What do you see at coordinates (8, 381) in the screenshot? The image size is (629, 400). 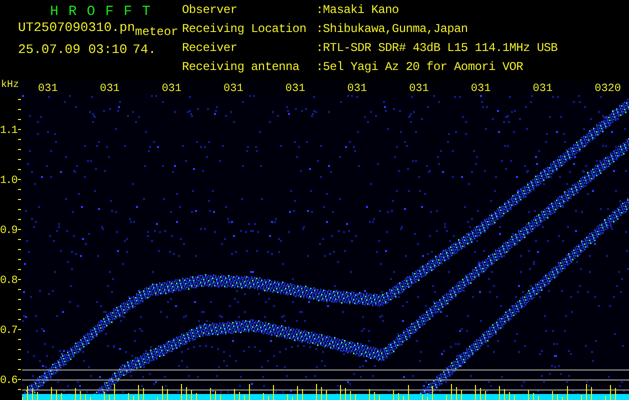 I see `frequency-label: 0.6` at bounding box center [8, 381].